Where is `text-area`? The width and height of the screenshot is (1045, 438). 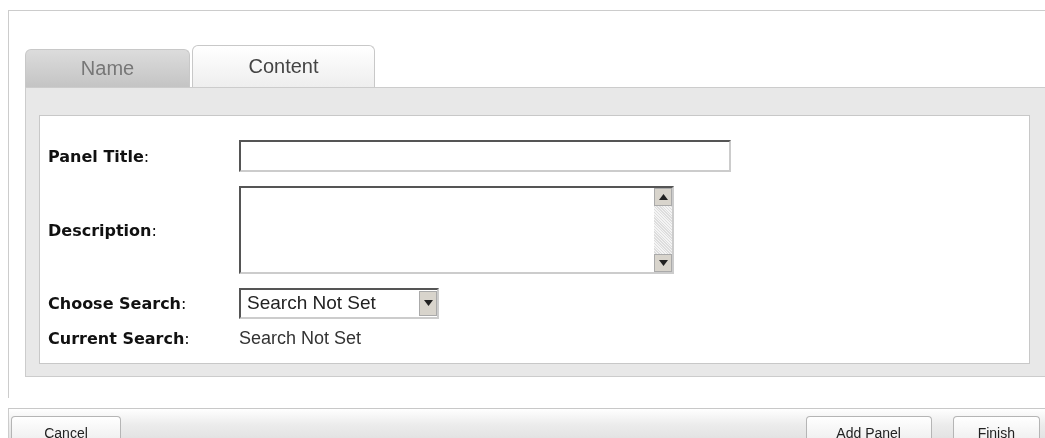
text-area is located at coordinates (456, 230).